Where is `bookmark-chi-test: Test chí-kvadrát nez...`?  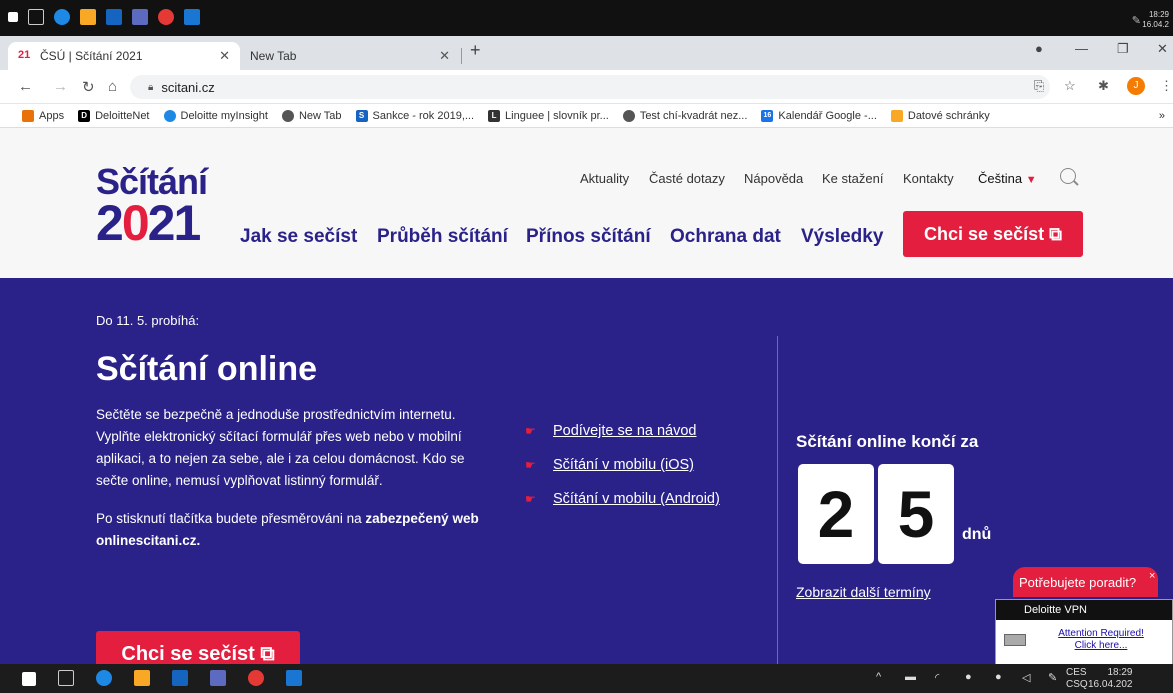
bookmark-chi-test: Test chí-kvadrát nez... is located at coordinates (684, 115).